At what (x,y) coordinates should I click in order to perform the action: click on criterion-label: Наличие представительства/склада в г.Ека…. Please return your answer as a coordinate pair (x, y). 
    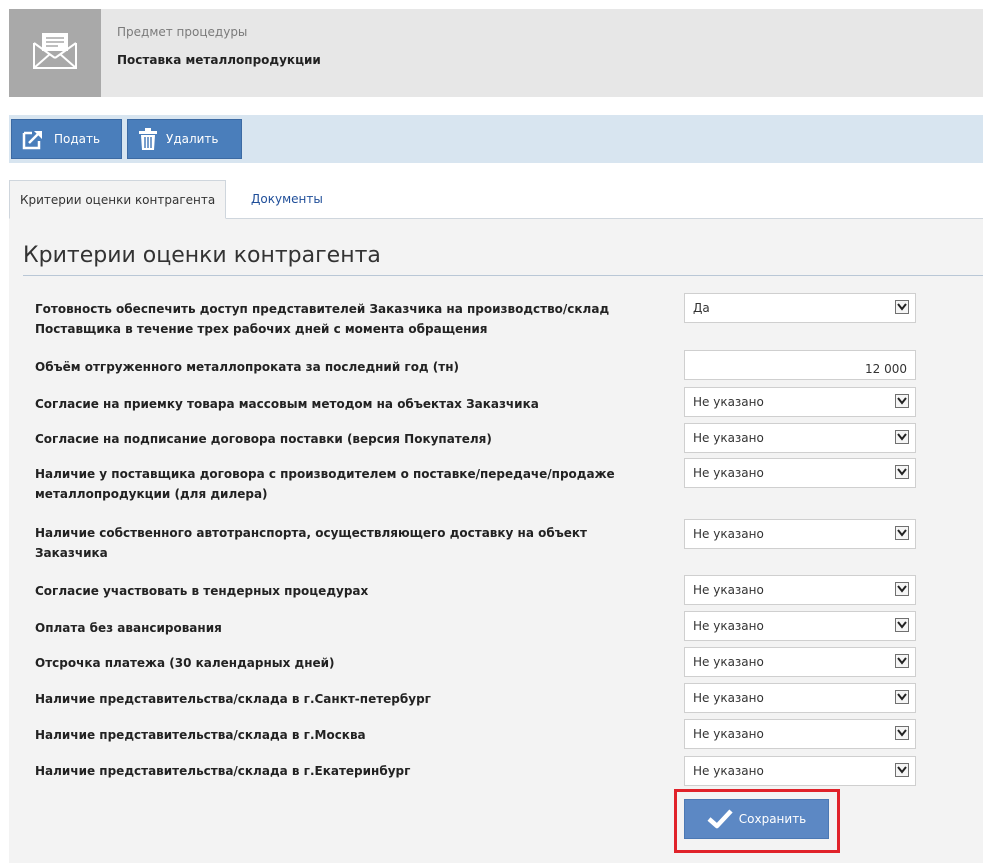
    Looking at the image, I should click on (223, 771).